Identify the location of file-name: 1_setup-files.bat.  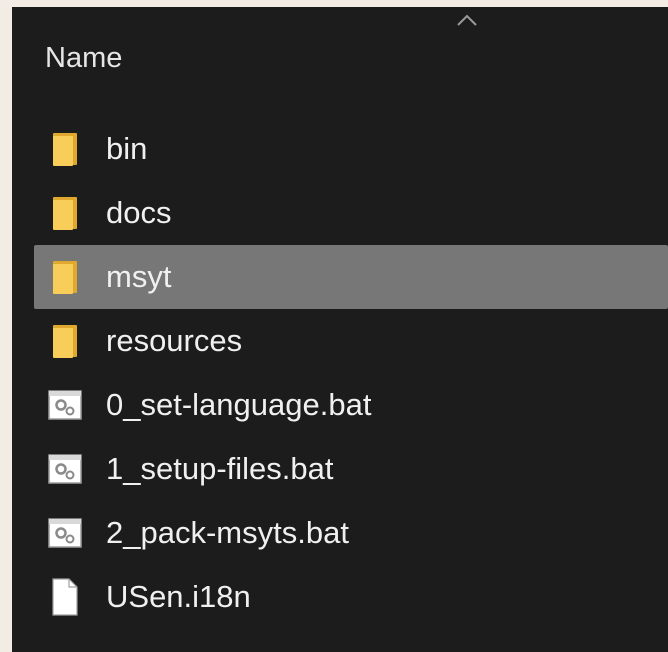
(220, 468).